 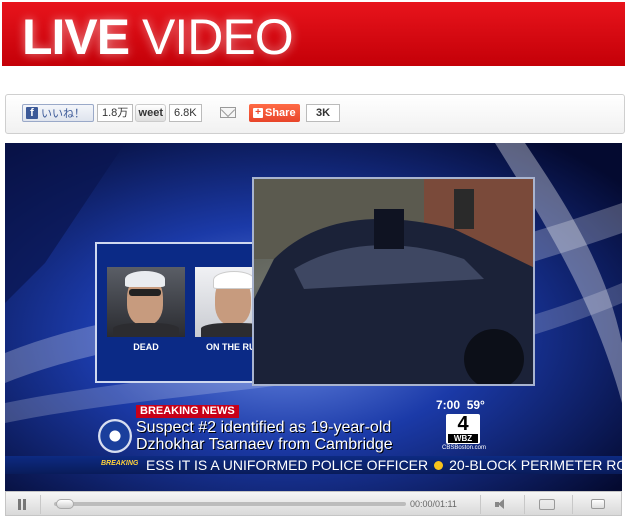 What do you see at coordinates (439, 465) in the screenshot?
I see `ticker-separator-icon` at bounding box center [439, 465].